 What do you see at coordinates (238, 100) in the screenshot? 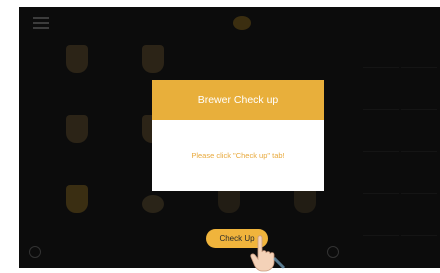
I see `dialog-title: Brewer Check up` at bounding box center [238, 100].